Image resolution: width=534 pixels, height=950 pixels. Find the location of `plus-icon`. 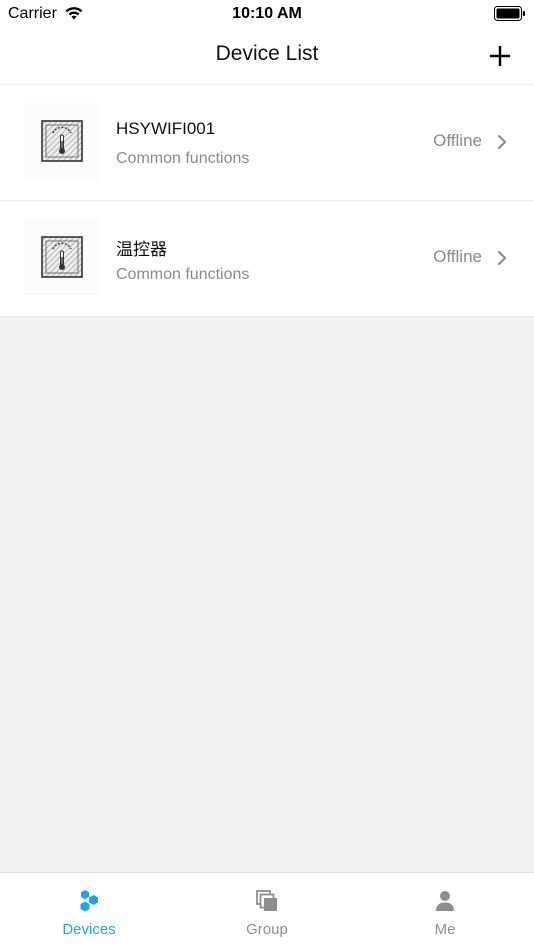

plus-icon is located at coordinates (500, 56).